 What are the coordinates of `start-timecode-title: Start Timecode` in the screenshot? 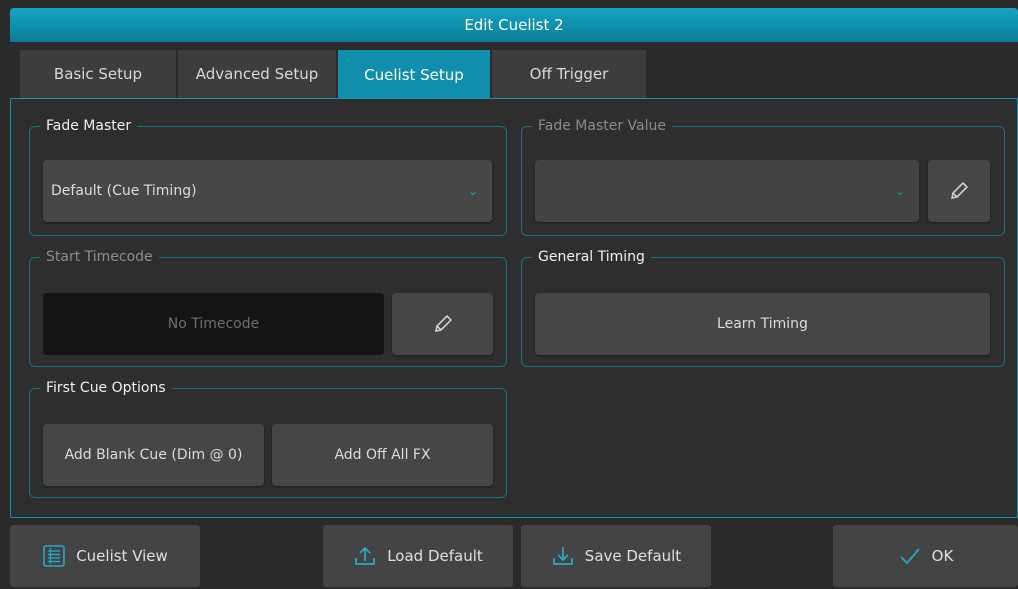 It's located at (99, 257).